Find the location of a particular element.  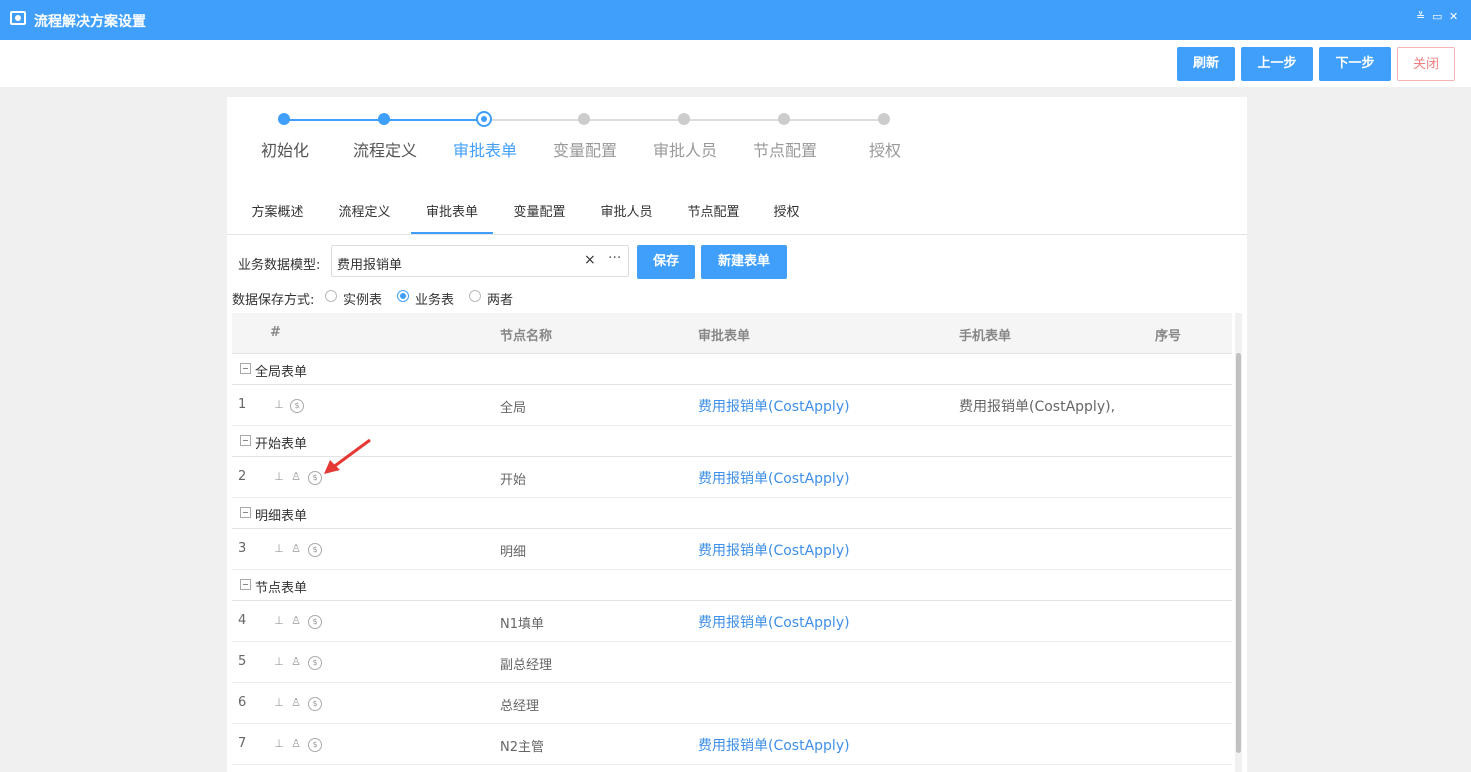

tab-process-definition: 流程定义 is located at coordinates (364, 216).